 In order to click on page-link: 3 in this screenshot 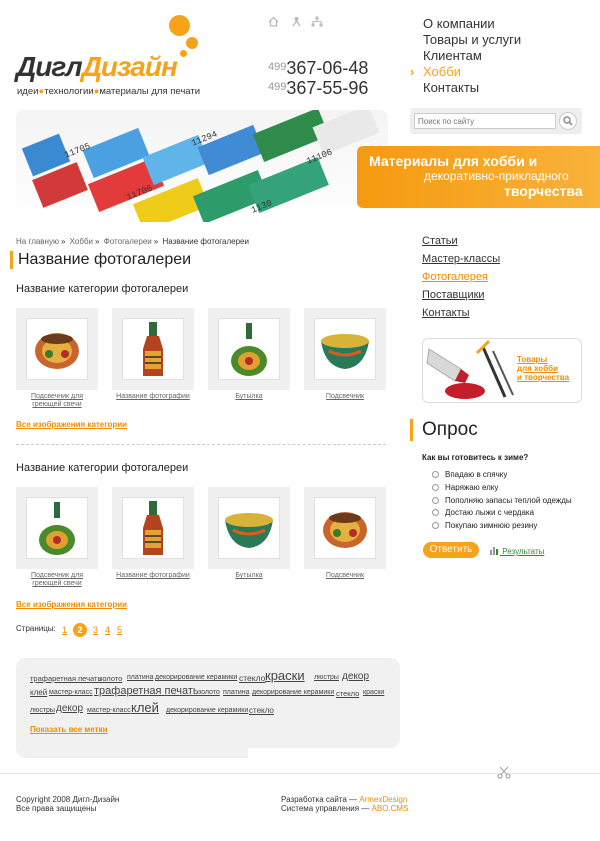, I will do `click(95, 630)`.